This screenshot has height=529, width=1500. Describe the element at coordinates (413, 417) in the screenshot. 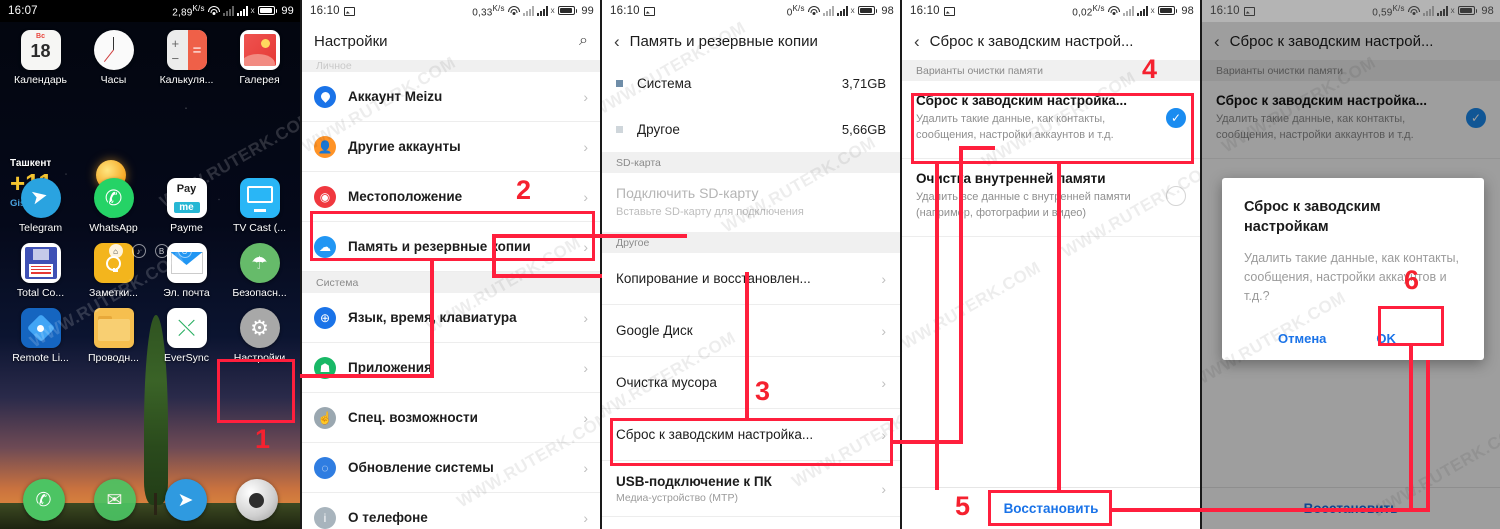

I see `item-label: Спец. возможности` at that location.